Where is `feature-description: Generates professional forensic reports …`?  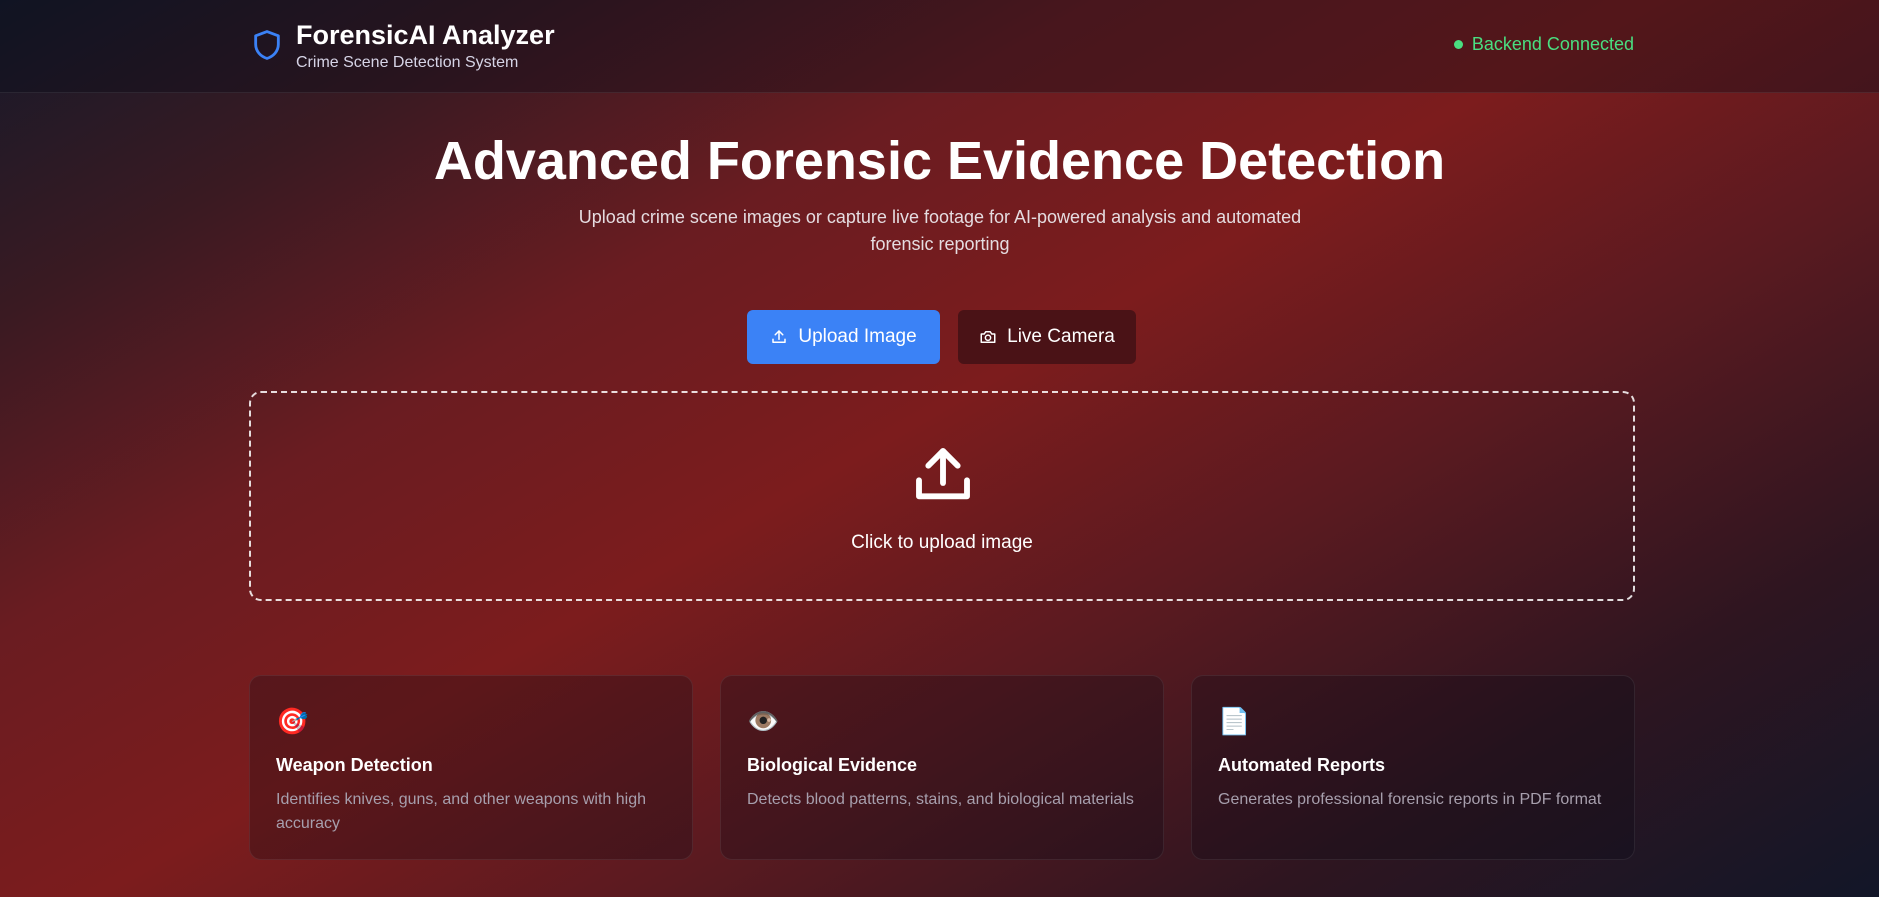
feature-description: Generates professional forensic reports … is located at coordinates (1410, 799).